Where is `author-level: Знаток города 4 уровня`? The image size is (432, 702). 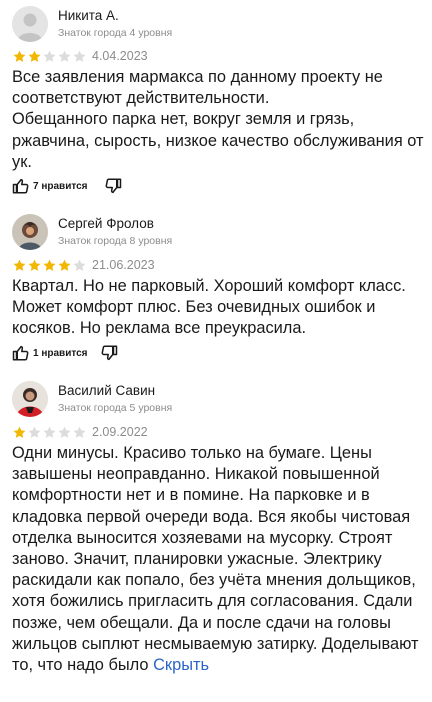
author-level: Знаток города 4 уровня is located at coordinates (115, 33).